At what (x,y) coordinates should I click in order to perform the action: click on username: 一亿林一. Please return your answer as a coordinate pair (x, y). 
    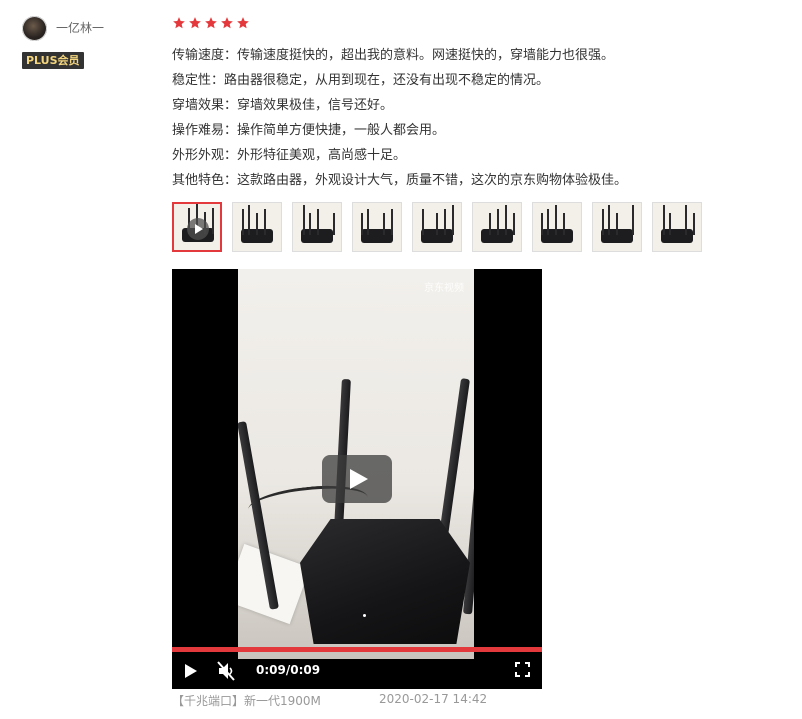
    Looking at the image, I should click on (80, 27).